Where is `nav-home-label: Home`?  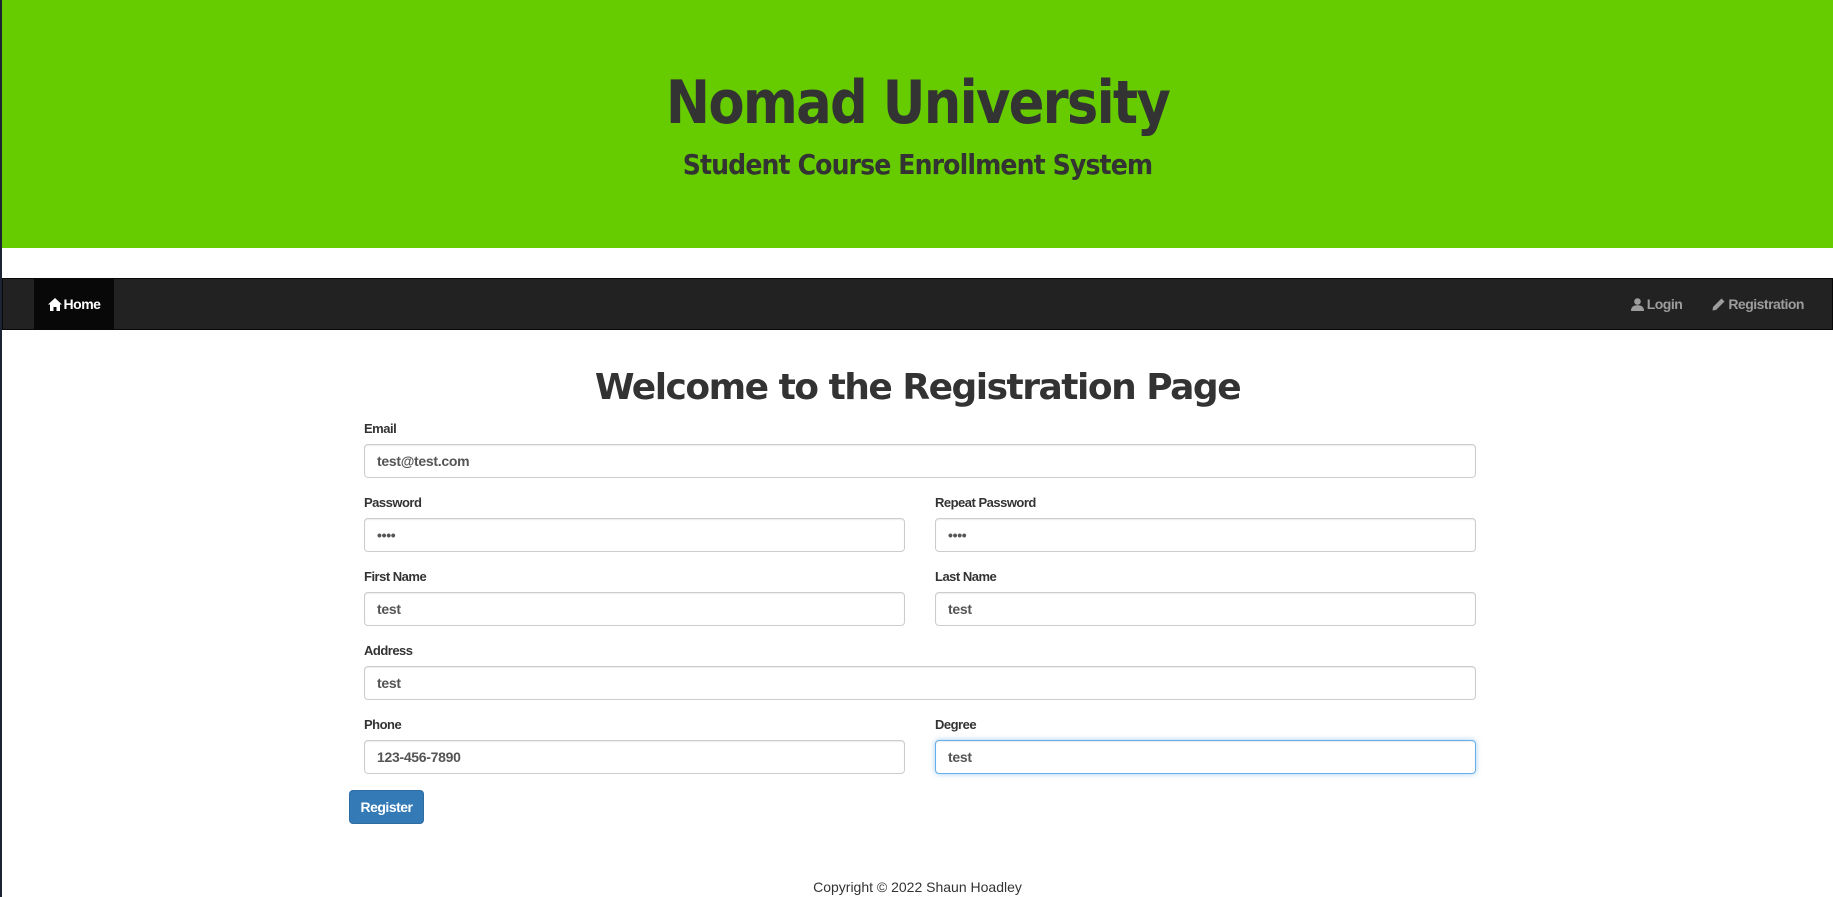 nav-home-label: Home is located at coordinates (82, 304).